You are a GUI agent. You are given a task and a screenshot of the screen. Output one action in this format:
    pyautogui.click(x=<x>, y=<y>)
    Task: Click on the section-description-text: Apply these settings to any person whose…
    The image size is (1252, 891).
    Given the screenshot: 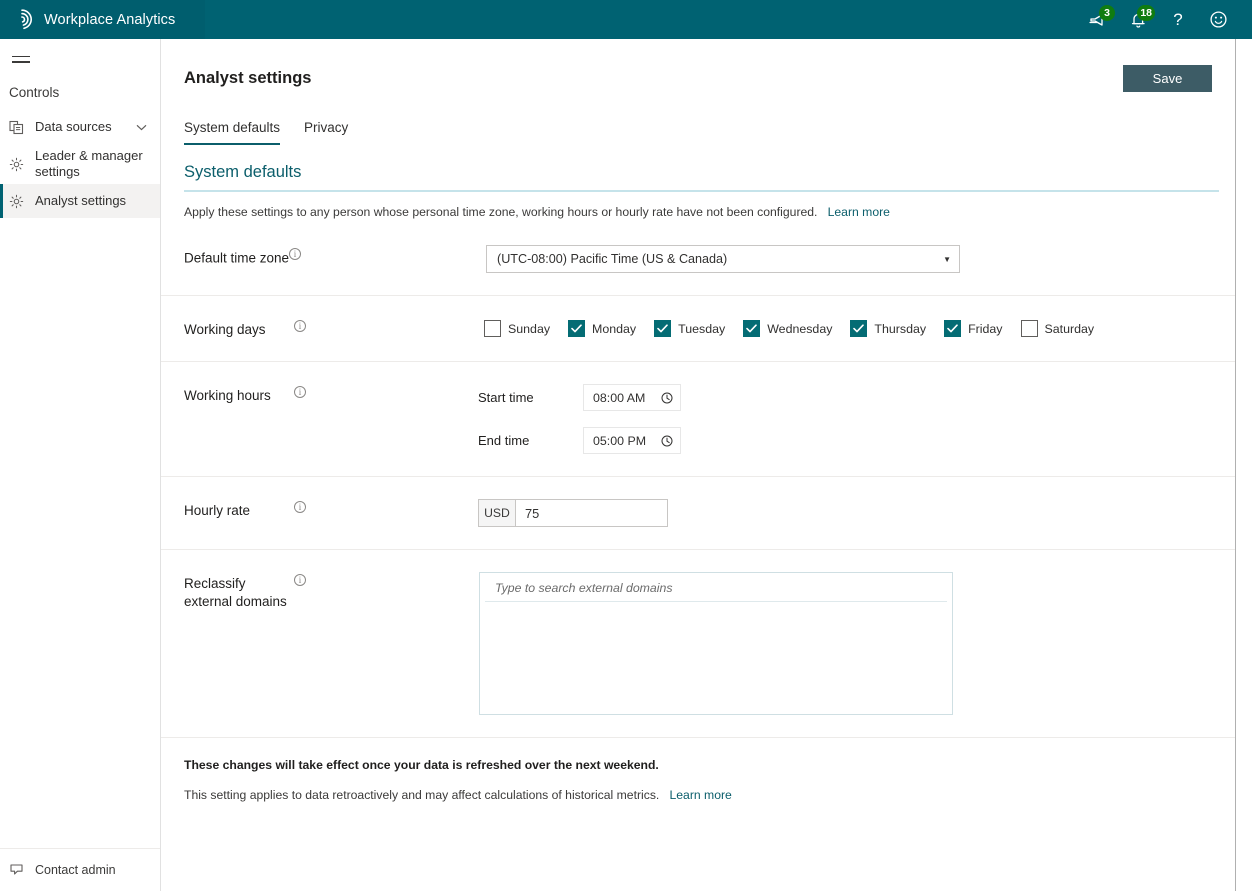 What is the action you would take?
    pyautogui.click(x=501, y=212)
    